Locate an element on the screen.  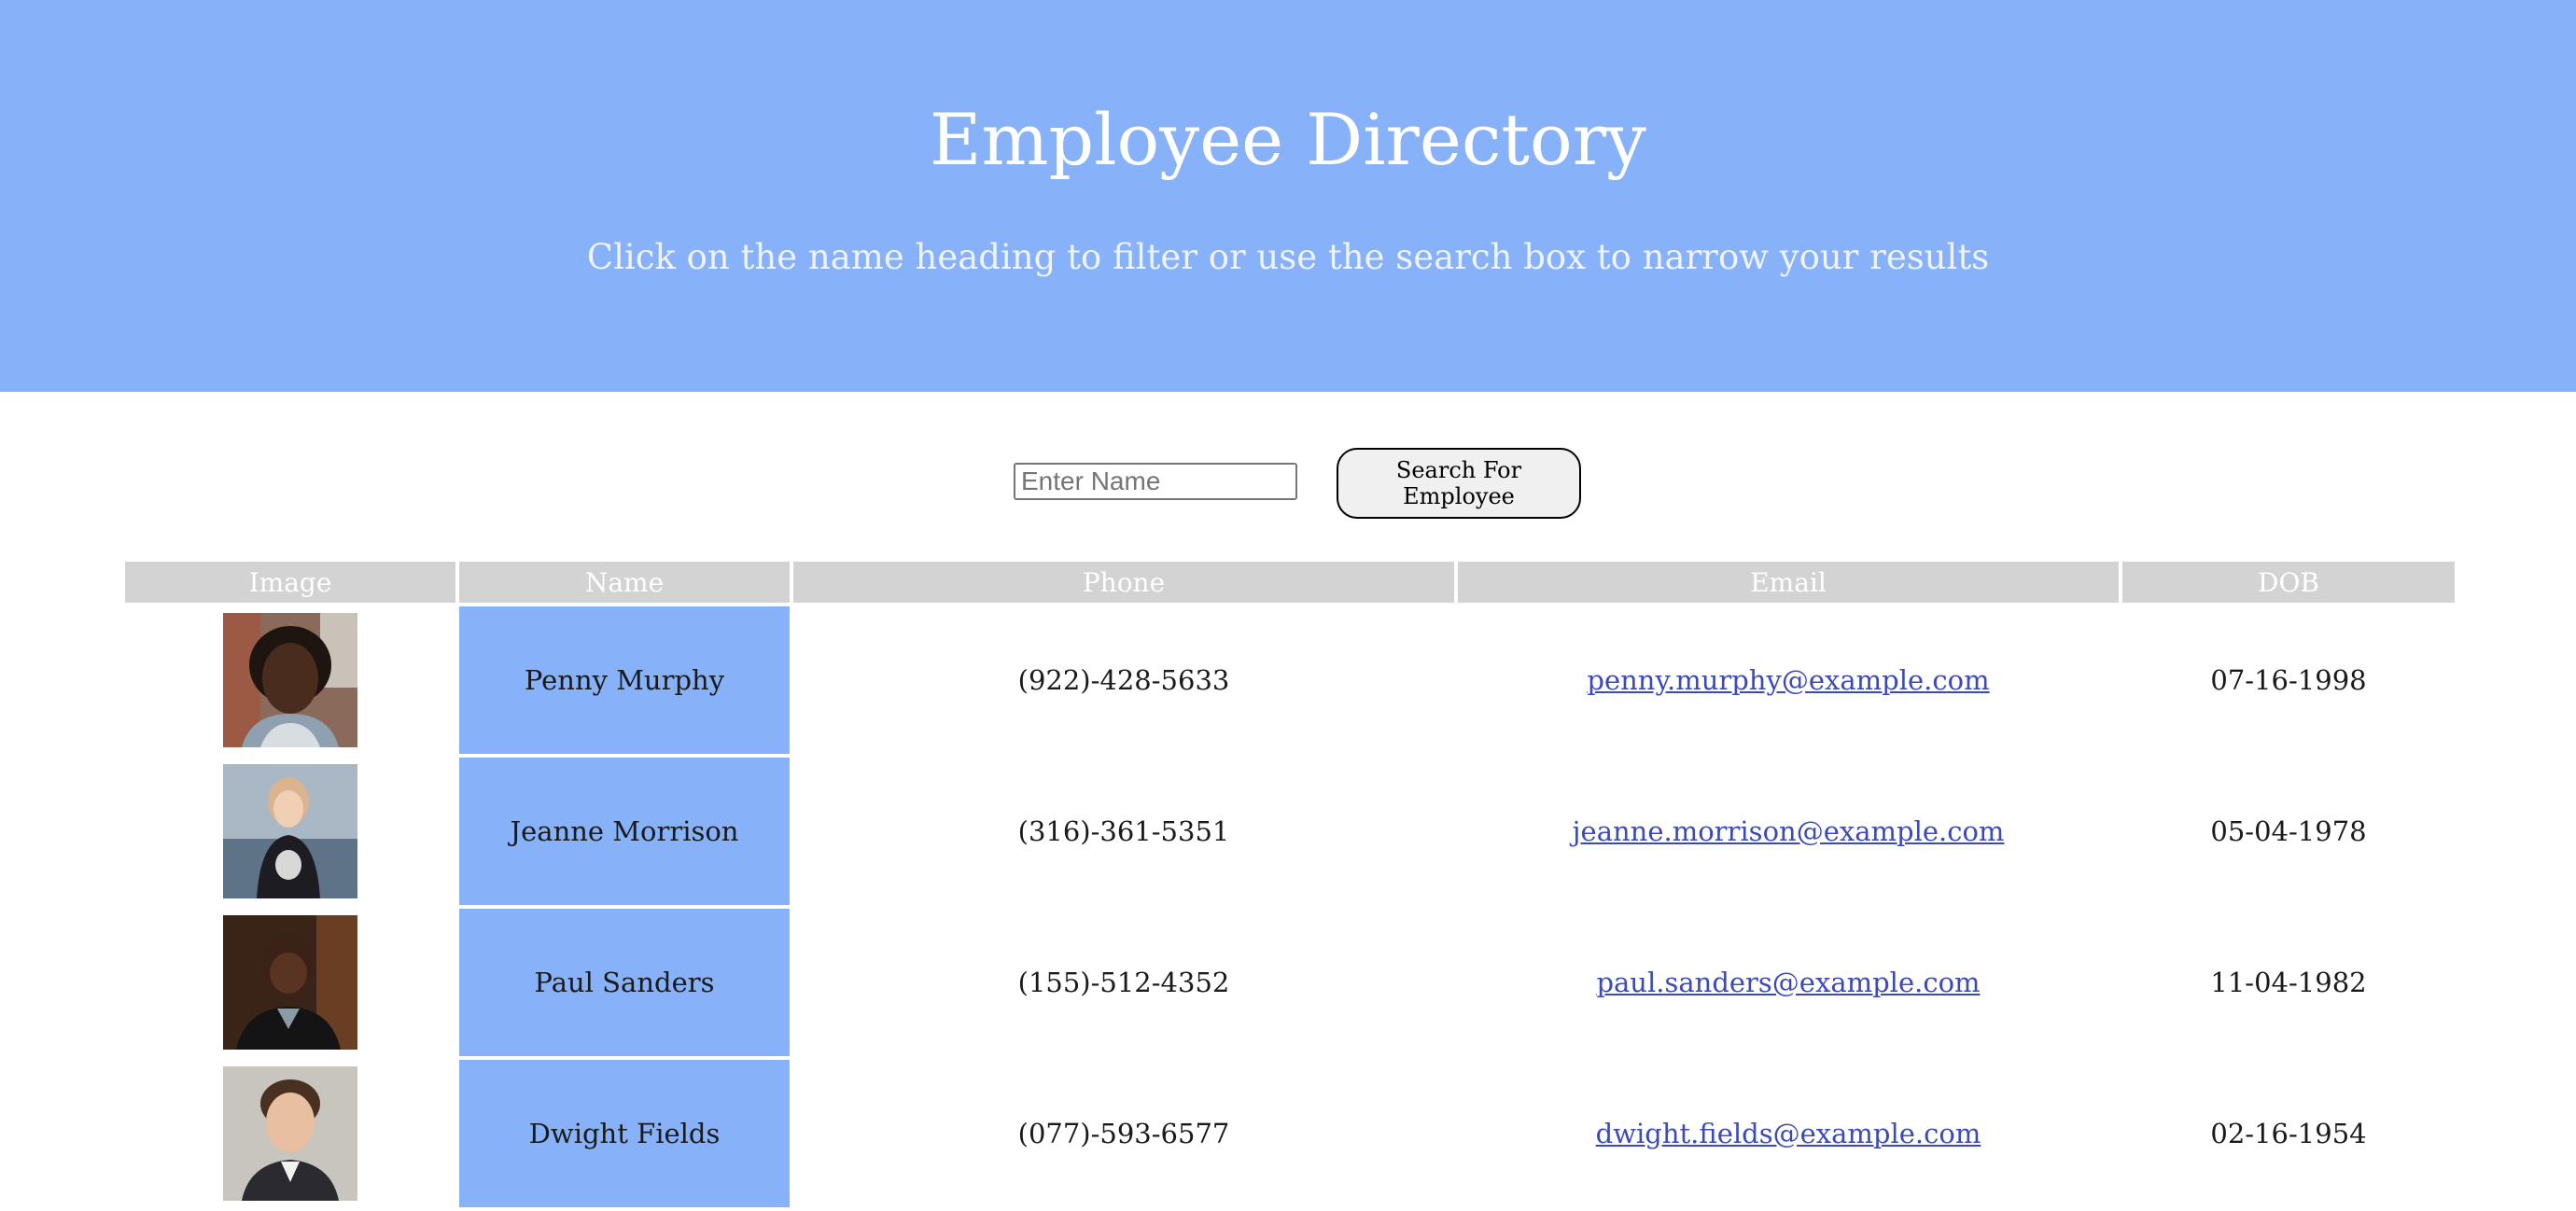
column-header-name: Name is located at coordinates (624, 582).